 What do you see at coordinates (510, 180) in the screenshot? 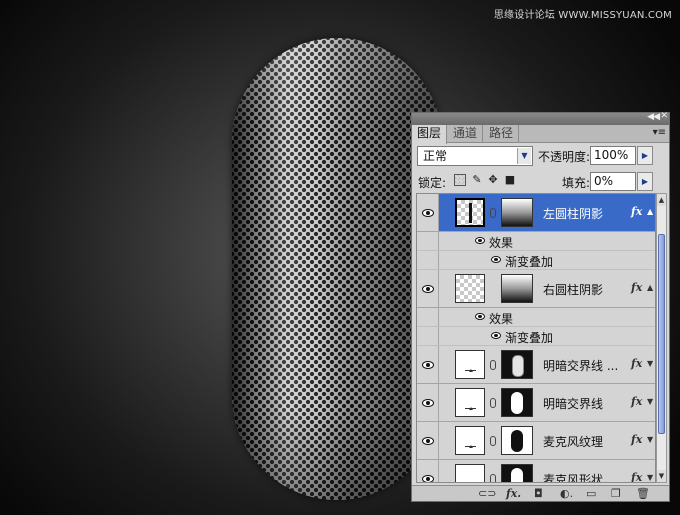
I see `lock-all-icon: ■` at bounding box center [510, 180].